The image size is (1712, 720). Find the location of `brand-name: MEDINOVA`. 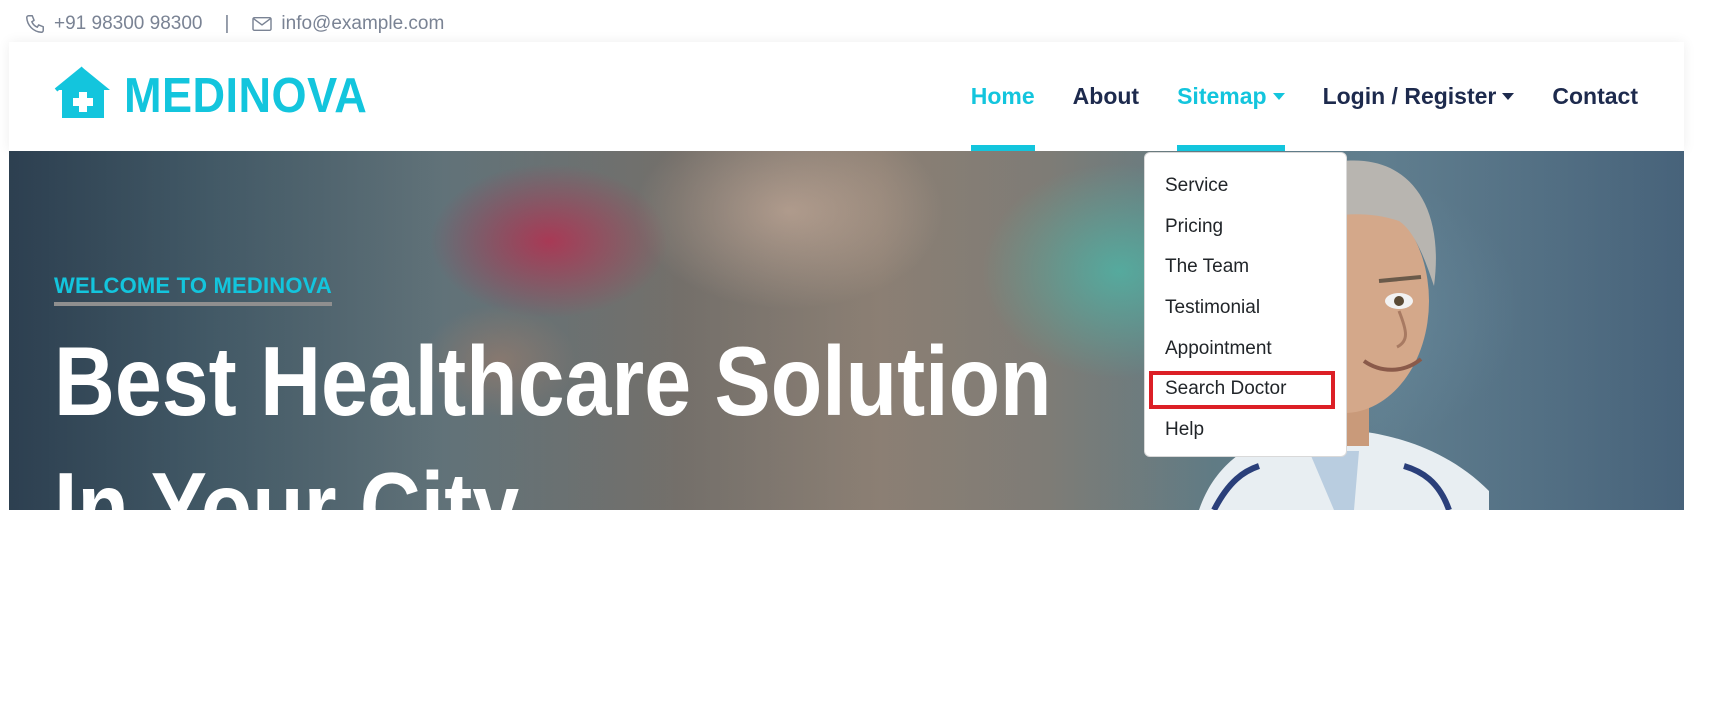

brand-name: MEDINOVA is located at coordinates (246, 95).